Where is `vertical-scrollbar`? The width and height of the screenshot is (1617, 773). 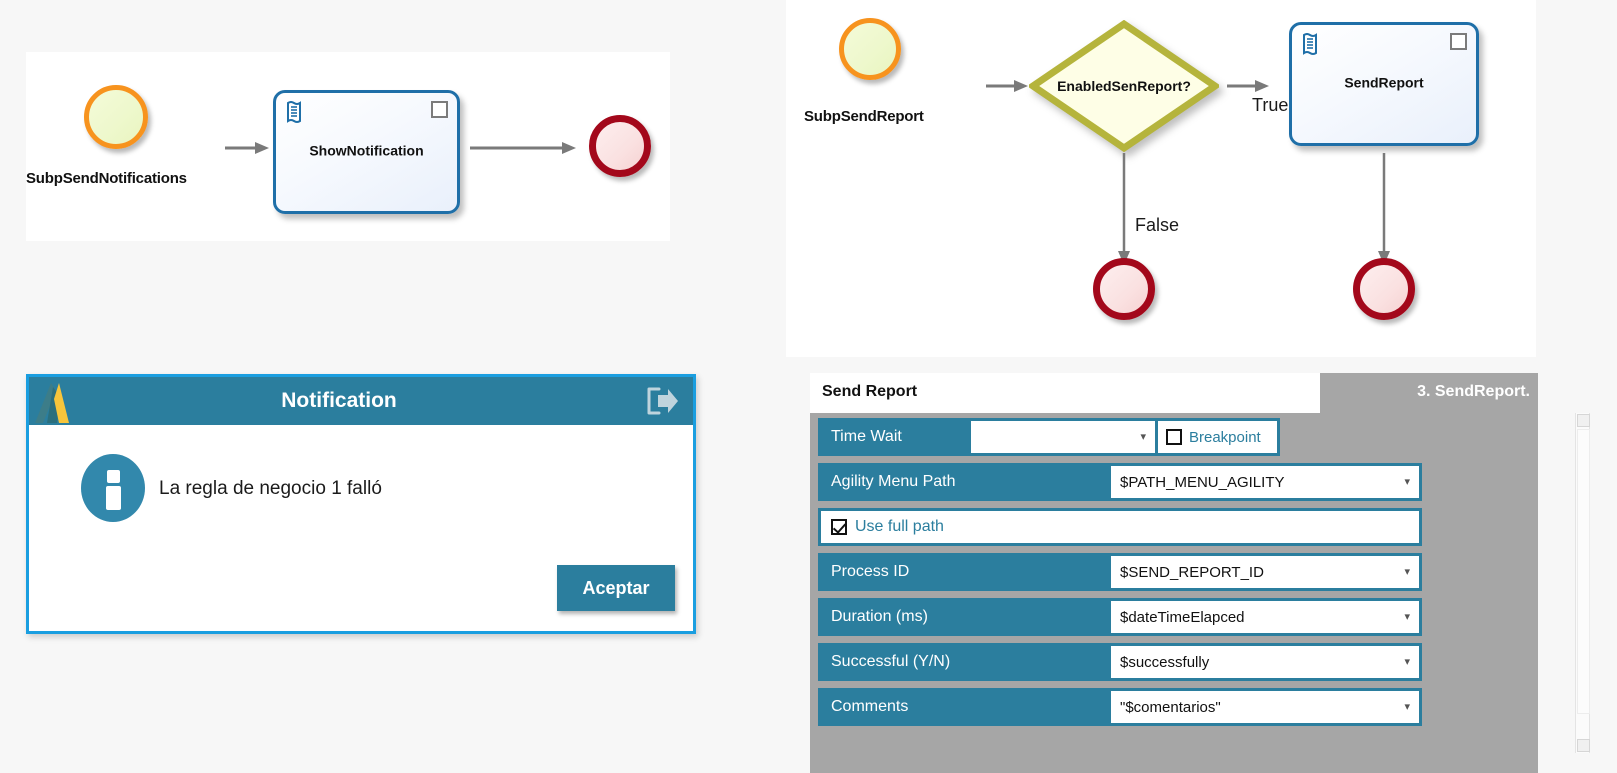
vertical-scrollbar is located at coordinates (1582, 583).